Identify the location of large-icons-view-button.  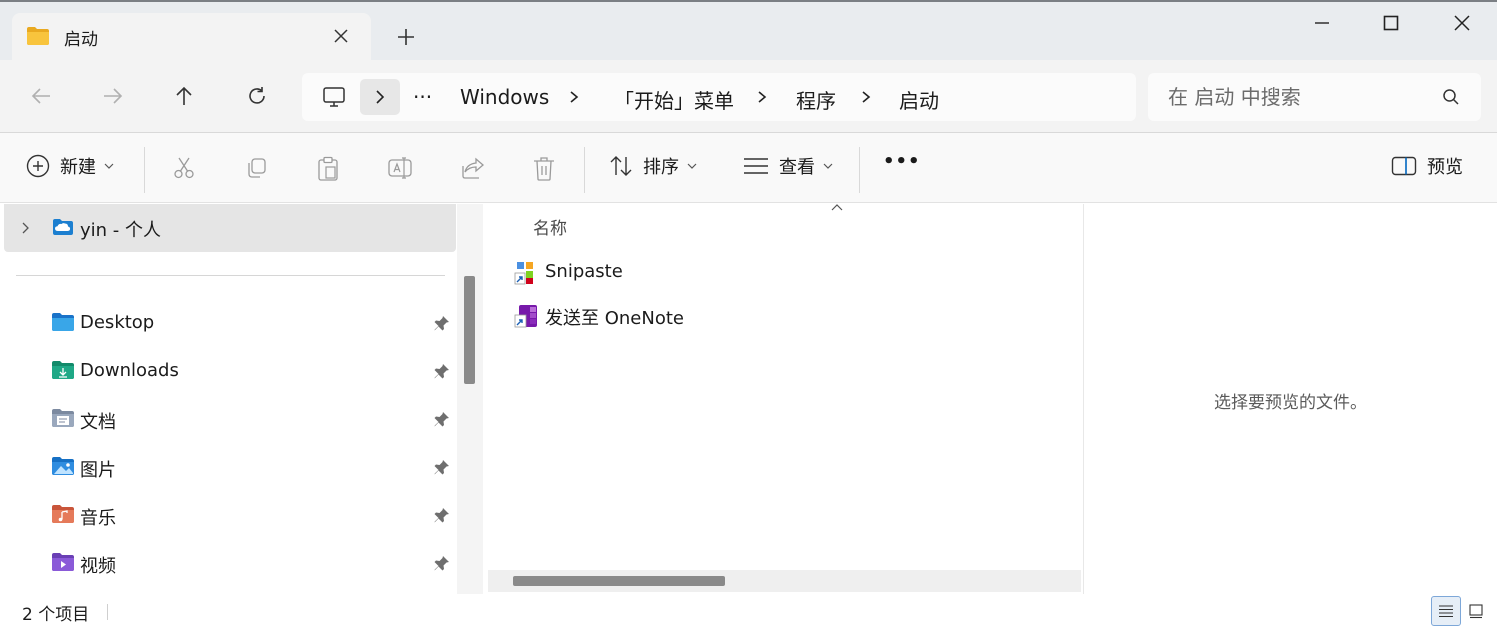
(1476, 611).